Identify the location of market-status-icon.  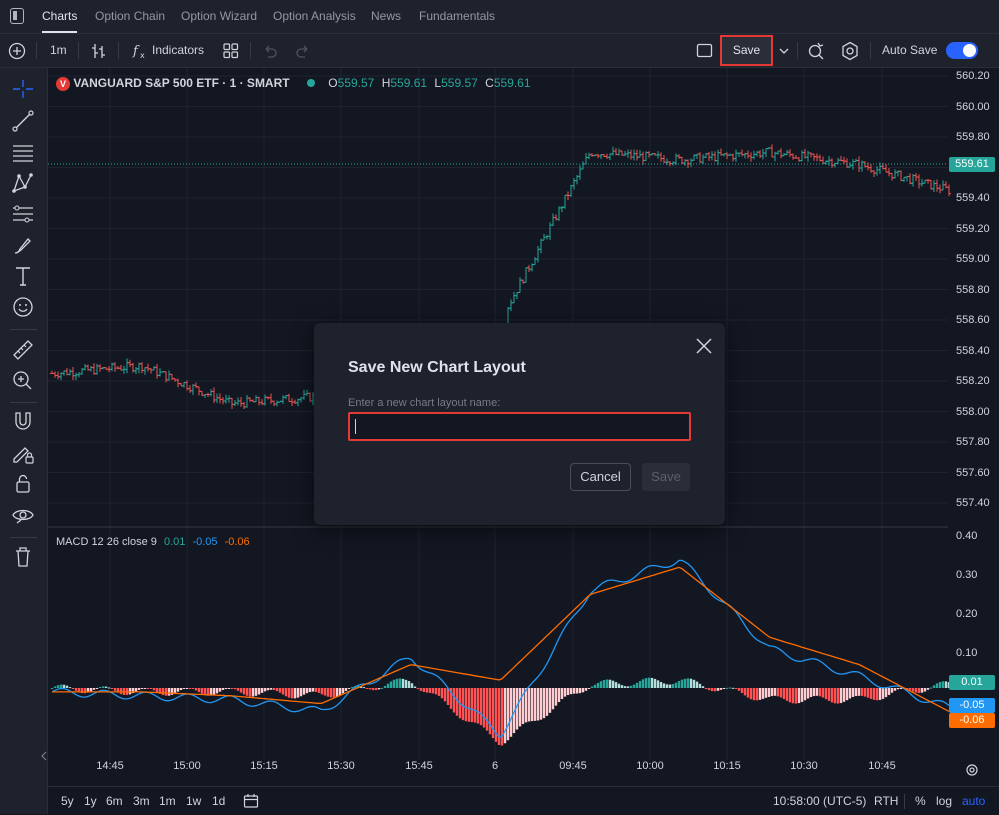
(310, 83).